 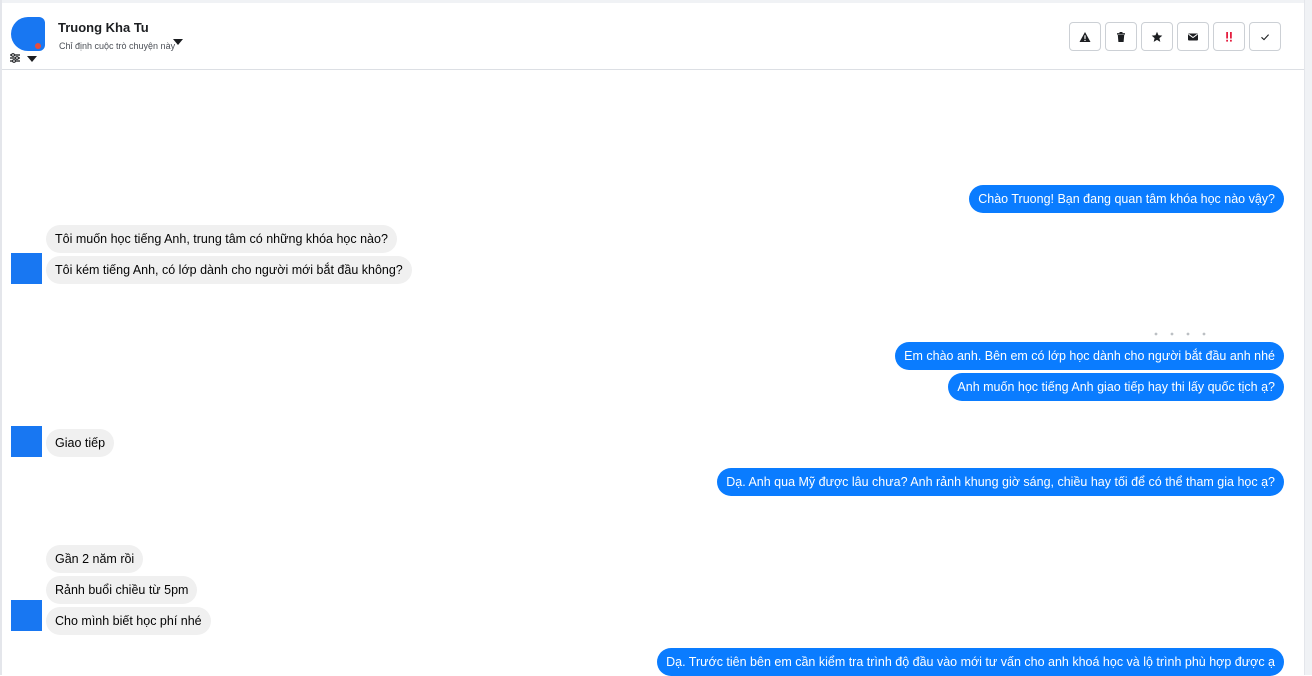 I want to click on star-button, so click(x=1157, y=36).